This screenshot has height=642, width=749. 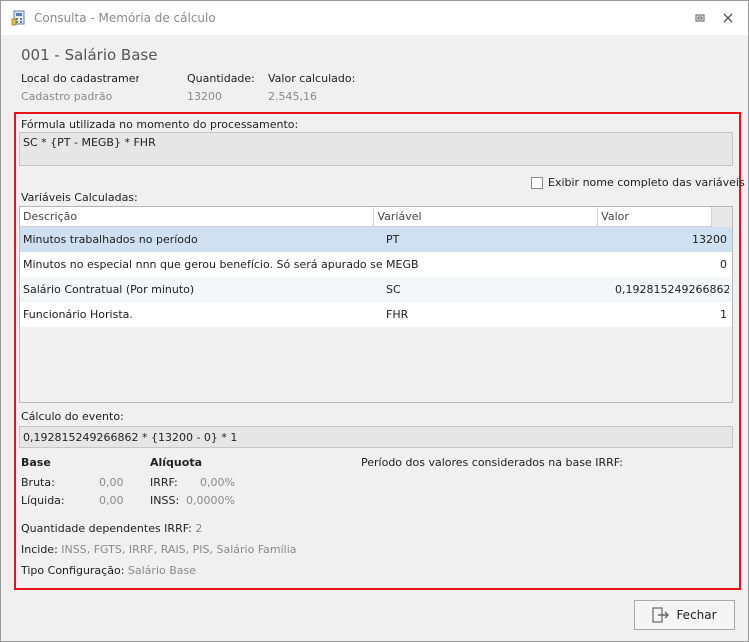 What do you see at coordinates (217, 482) in the screenshot?
I see `irrf-value: 0,00%` at bounding box center [217, 482].